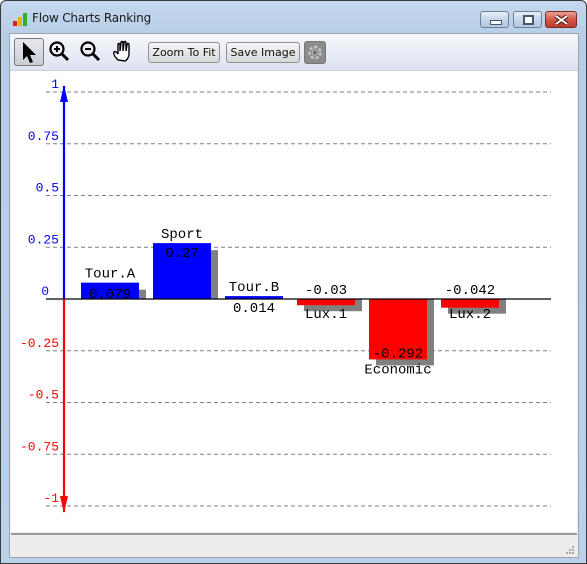  I want to click on close-button, so click(561, 19).